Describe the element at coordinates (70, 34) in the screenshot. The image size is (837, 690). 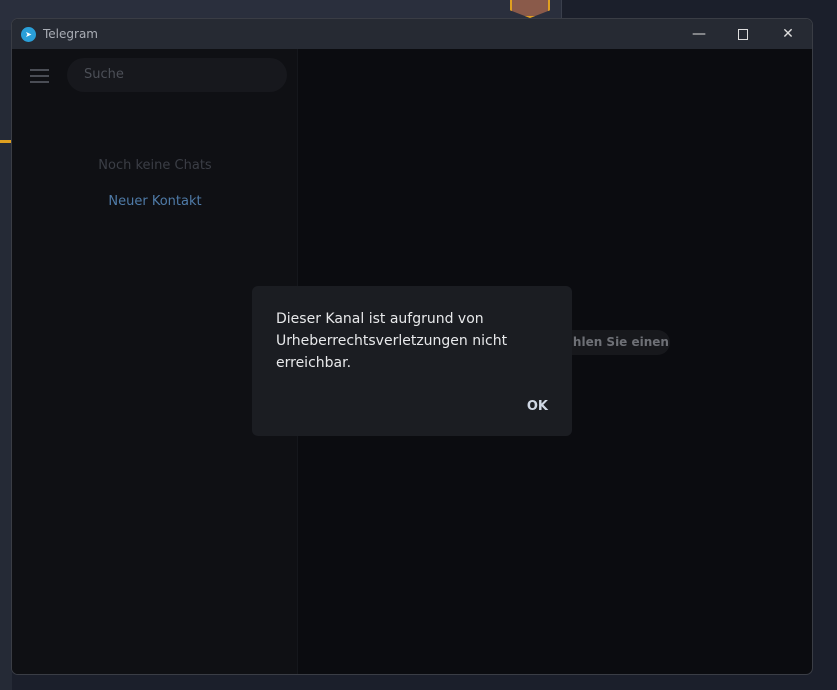
I see `window-title: Telegram` at that location.